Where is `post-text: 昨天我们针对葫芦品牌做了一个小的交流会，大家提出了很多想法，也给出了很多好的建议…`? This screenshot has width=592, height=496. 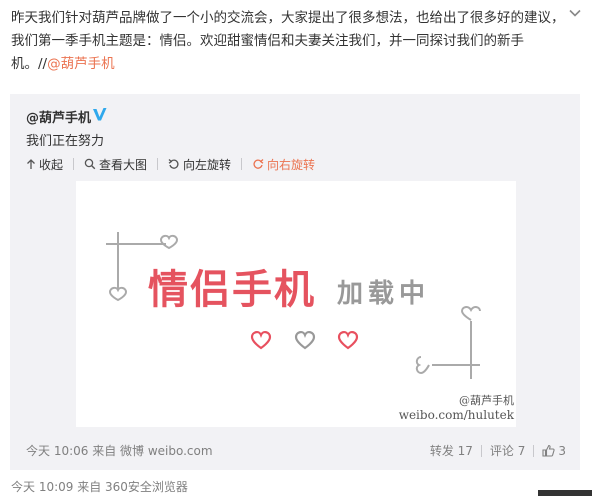 post-text: 昨天我们针对葫芦品牌做了一个小的交流会，大家提出了很多想法，也给出了很多好的建议… is located at coordinates (289, 41).